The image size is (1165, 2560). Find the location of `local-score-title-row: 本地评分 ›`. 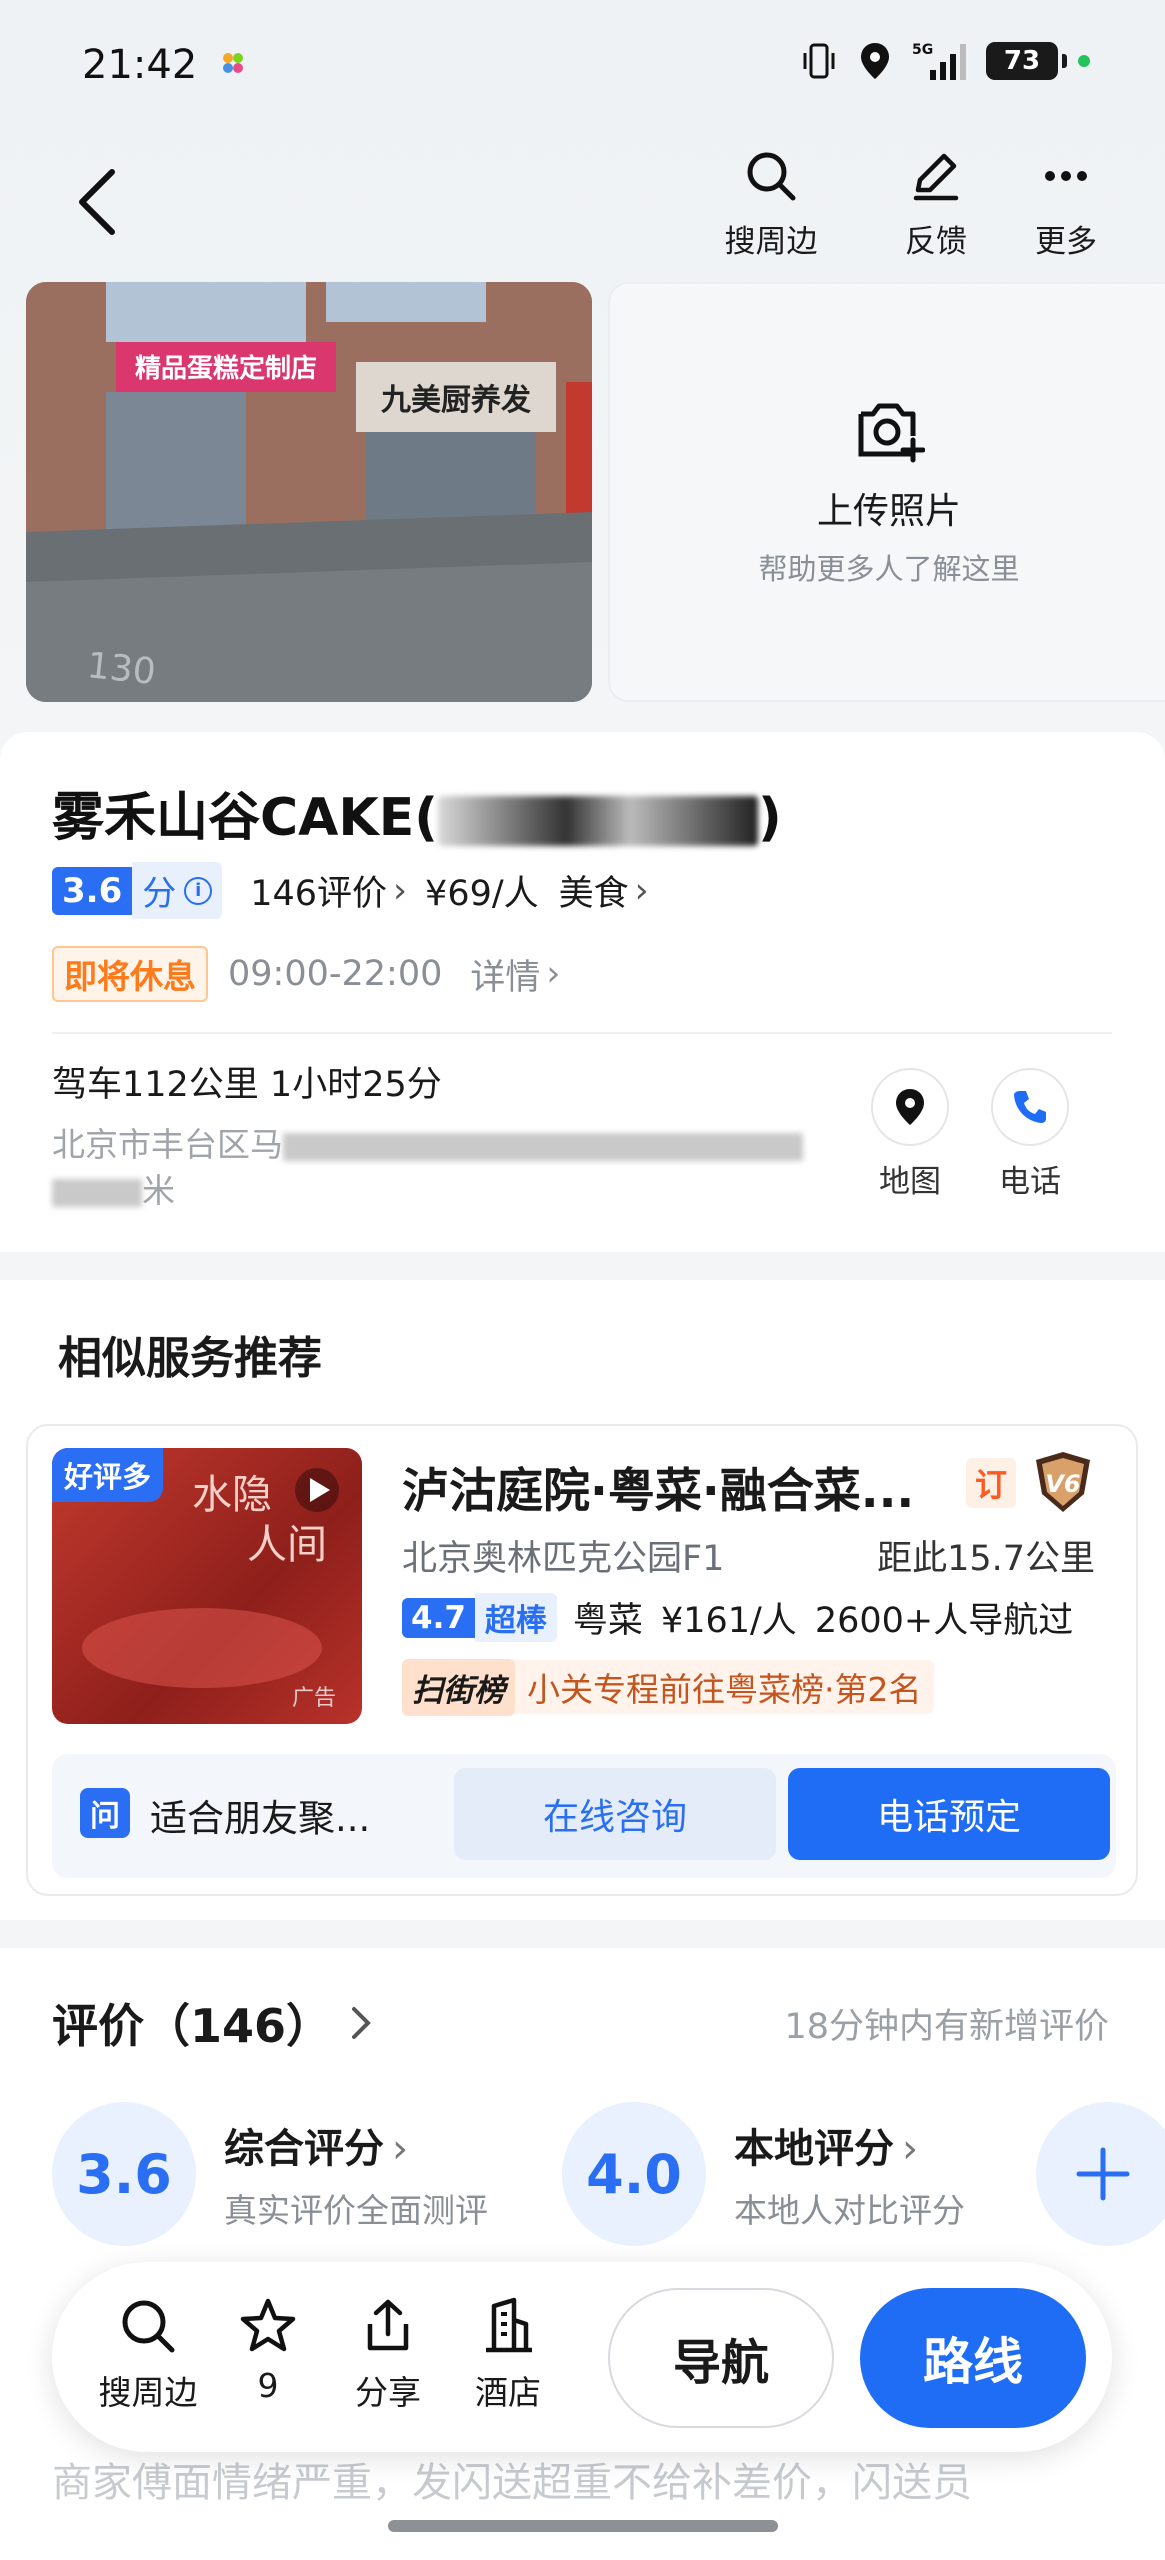

local-score-title-row: 本地评分 › is located at coordinates (849, 2145).